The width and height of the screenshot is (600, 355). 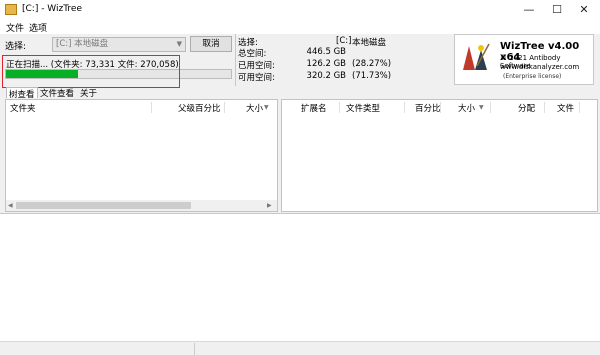 What do you see at coordinates (583, 10) in the screenshot?
I see `close-button: ✕` at bounding box center [583, 10].